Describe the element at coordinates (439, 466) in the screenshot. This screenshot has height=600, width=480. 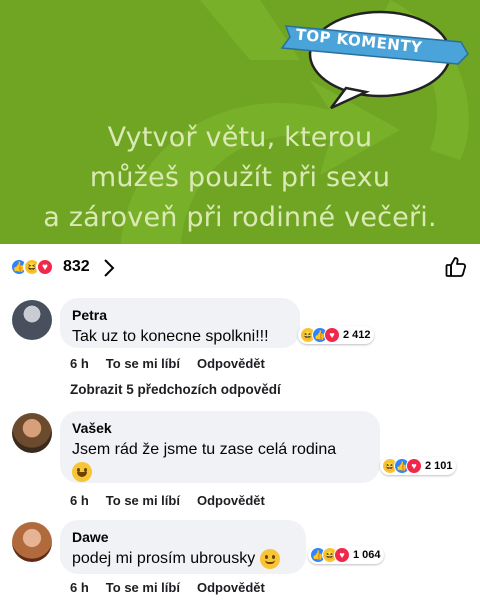
I see `comment-reaction-count: 2 101` at that location.